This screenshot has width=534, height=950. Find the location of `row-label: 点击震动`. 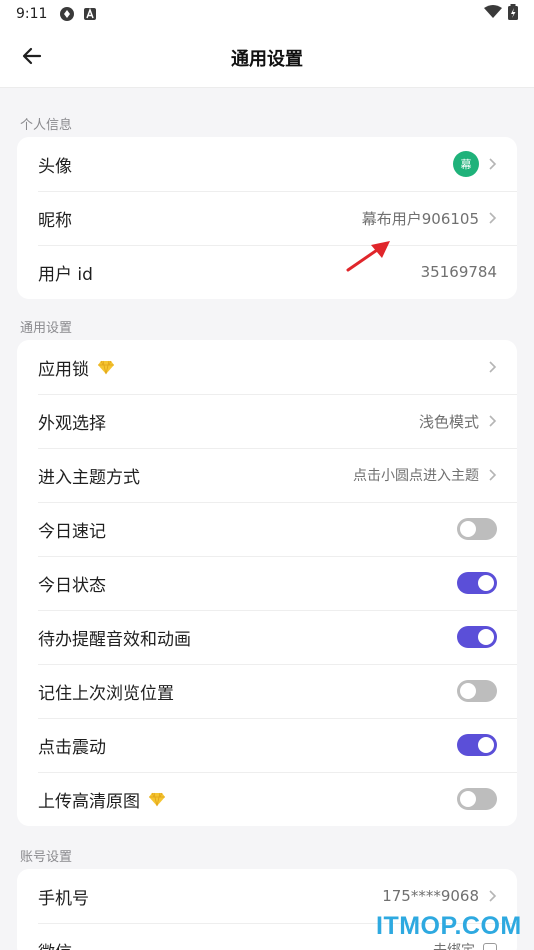

row-label: 点击震动 is located at coordinates (72, 747).